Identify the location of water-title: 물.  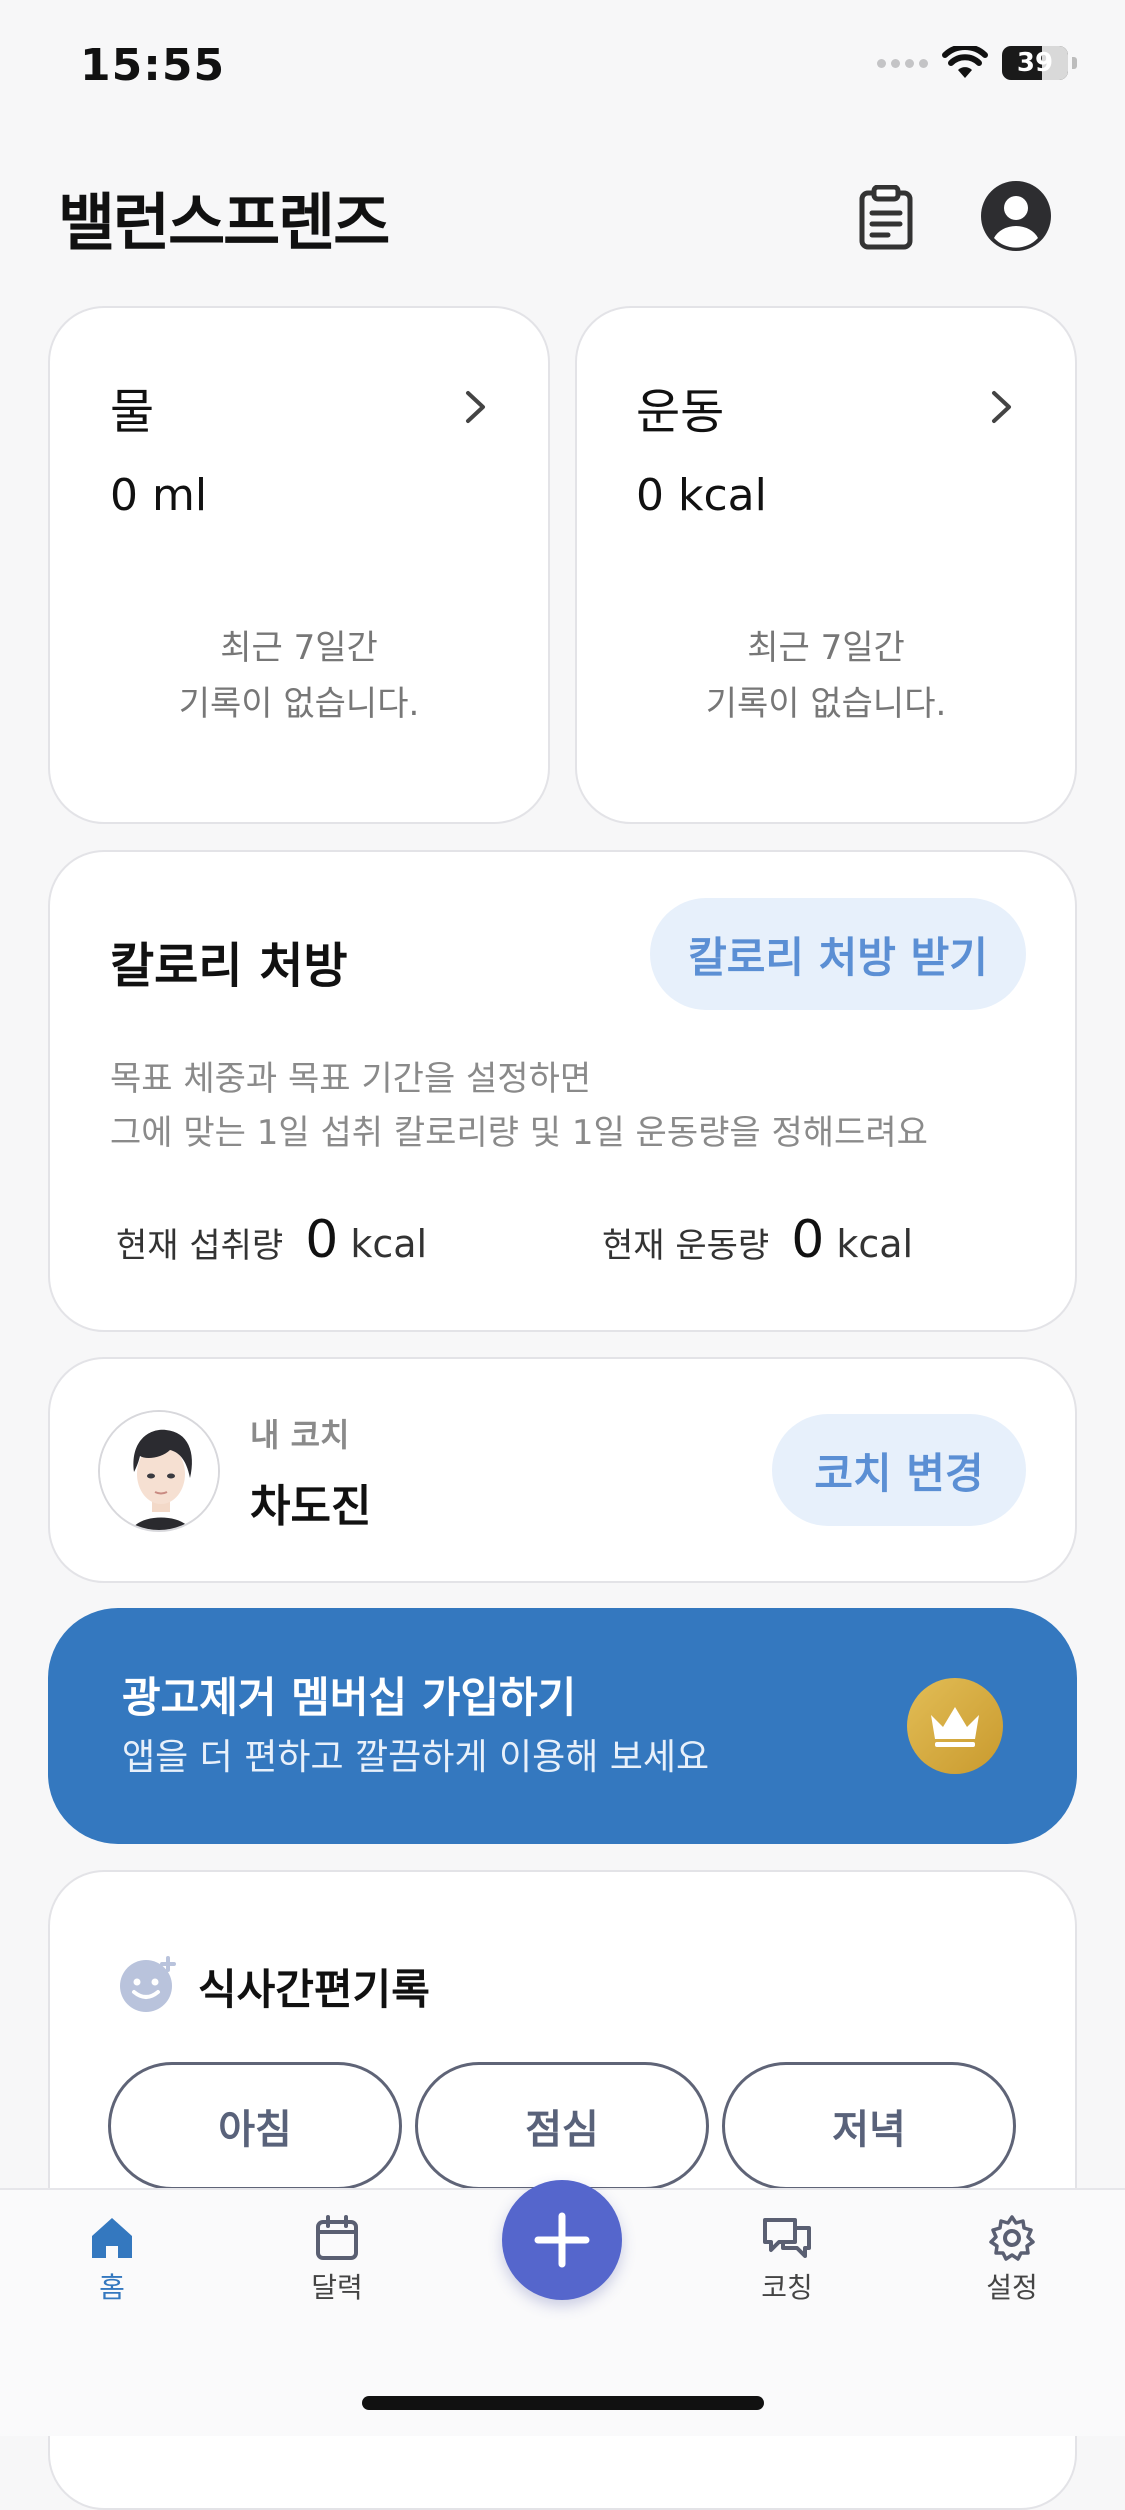
(132, 412).